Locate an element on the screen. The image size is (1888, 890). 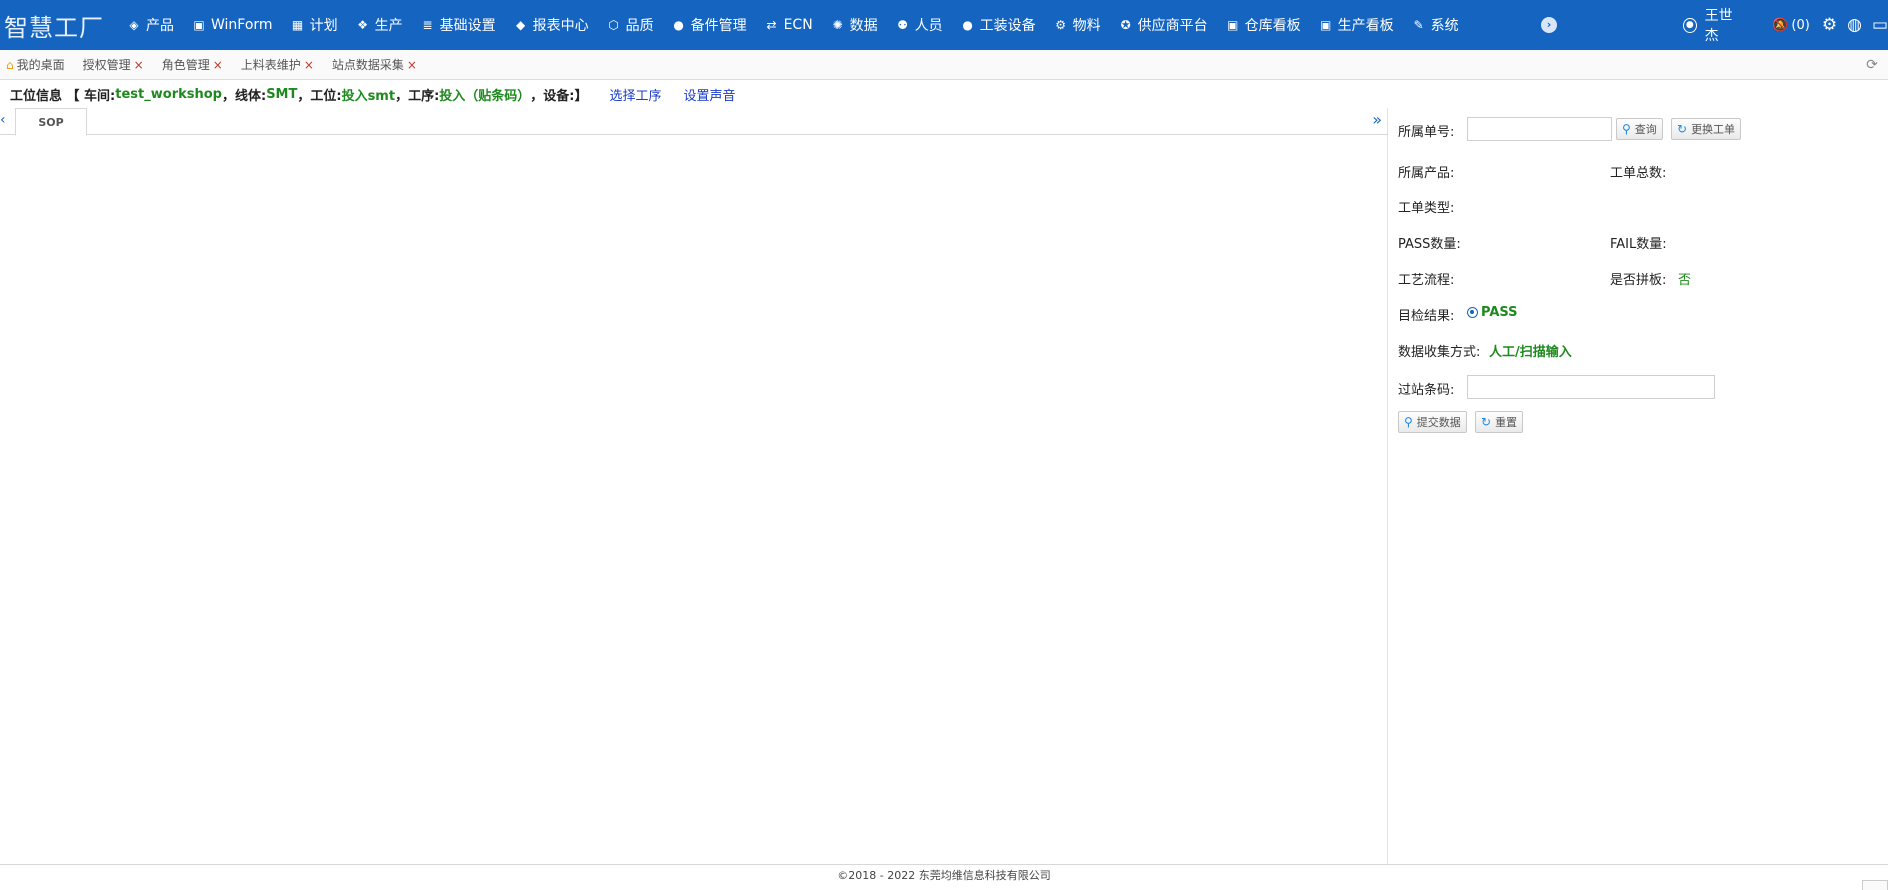
refresh-icon: ↻ is located at coordinates (1486, 422).